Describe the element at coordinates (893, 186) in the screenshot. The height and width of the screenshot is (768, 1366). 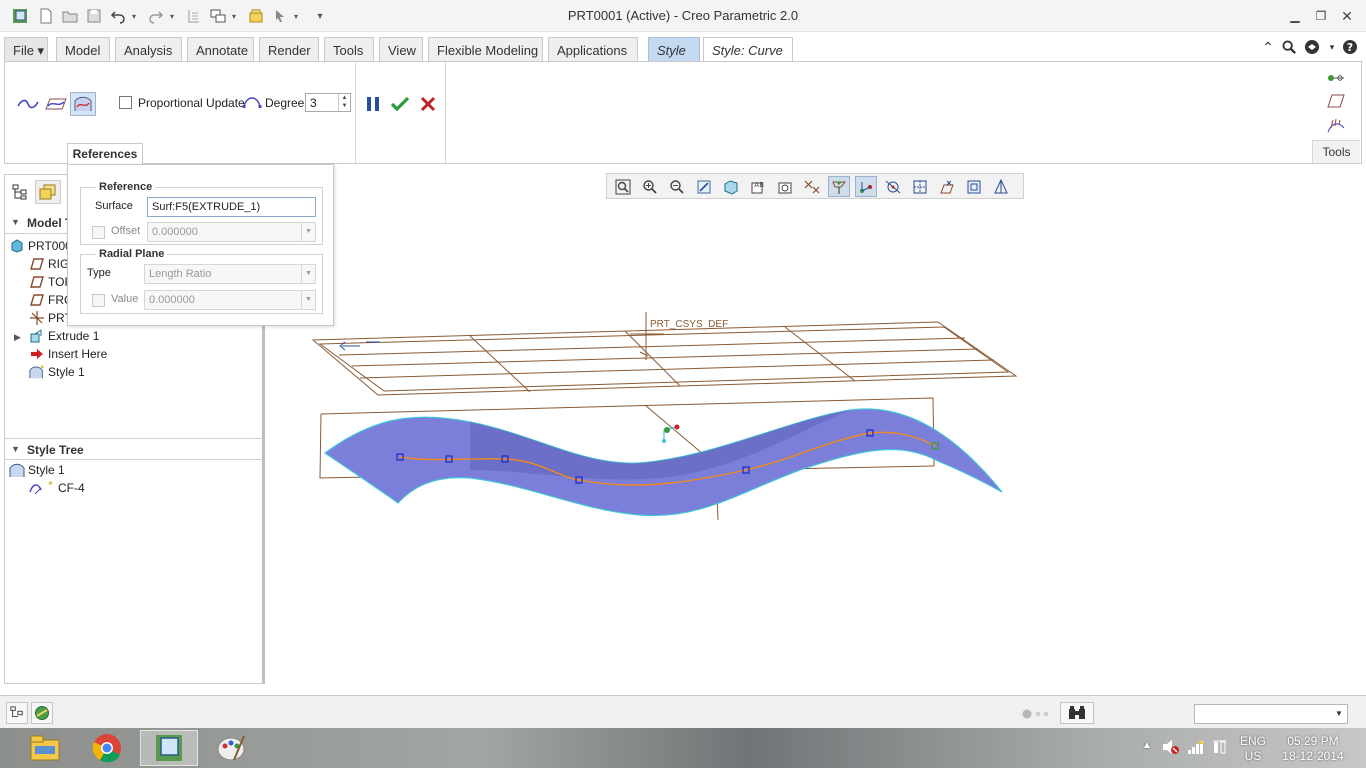
I see `annotation-display-icon` at that location.